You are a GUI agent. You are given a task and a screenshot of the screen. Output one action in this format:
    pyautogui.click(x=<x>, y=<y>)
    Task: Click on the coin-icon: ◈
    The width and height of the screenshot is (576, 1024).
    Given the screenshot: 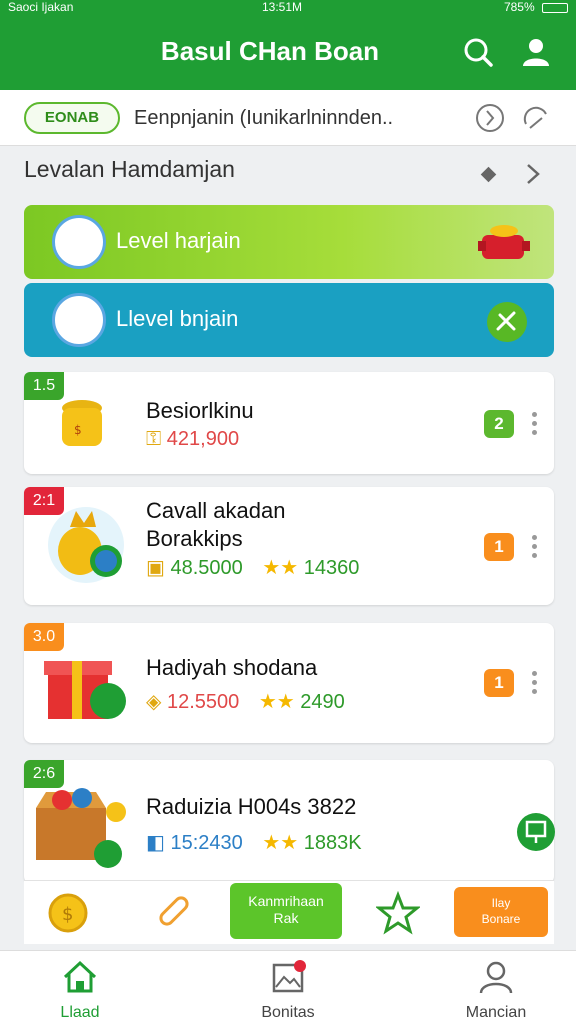 What is the action you would take?
    pyautogui.click(x=154, y=702)
    